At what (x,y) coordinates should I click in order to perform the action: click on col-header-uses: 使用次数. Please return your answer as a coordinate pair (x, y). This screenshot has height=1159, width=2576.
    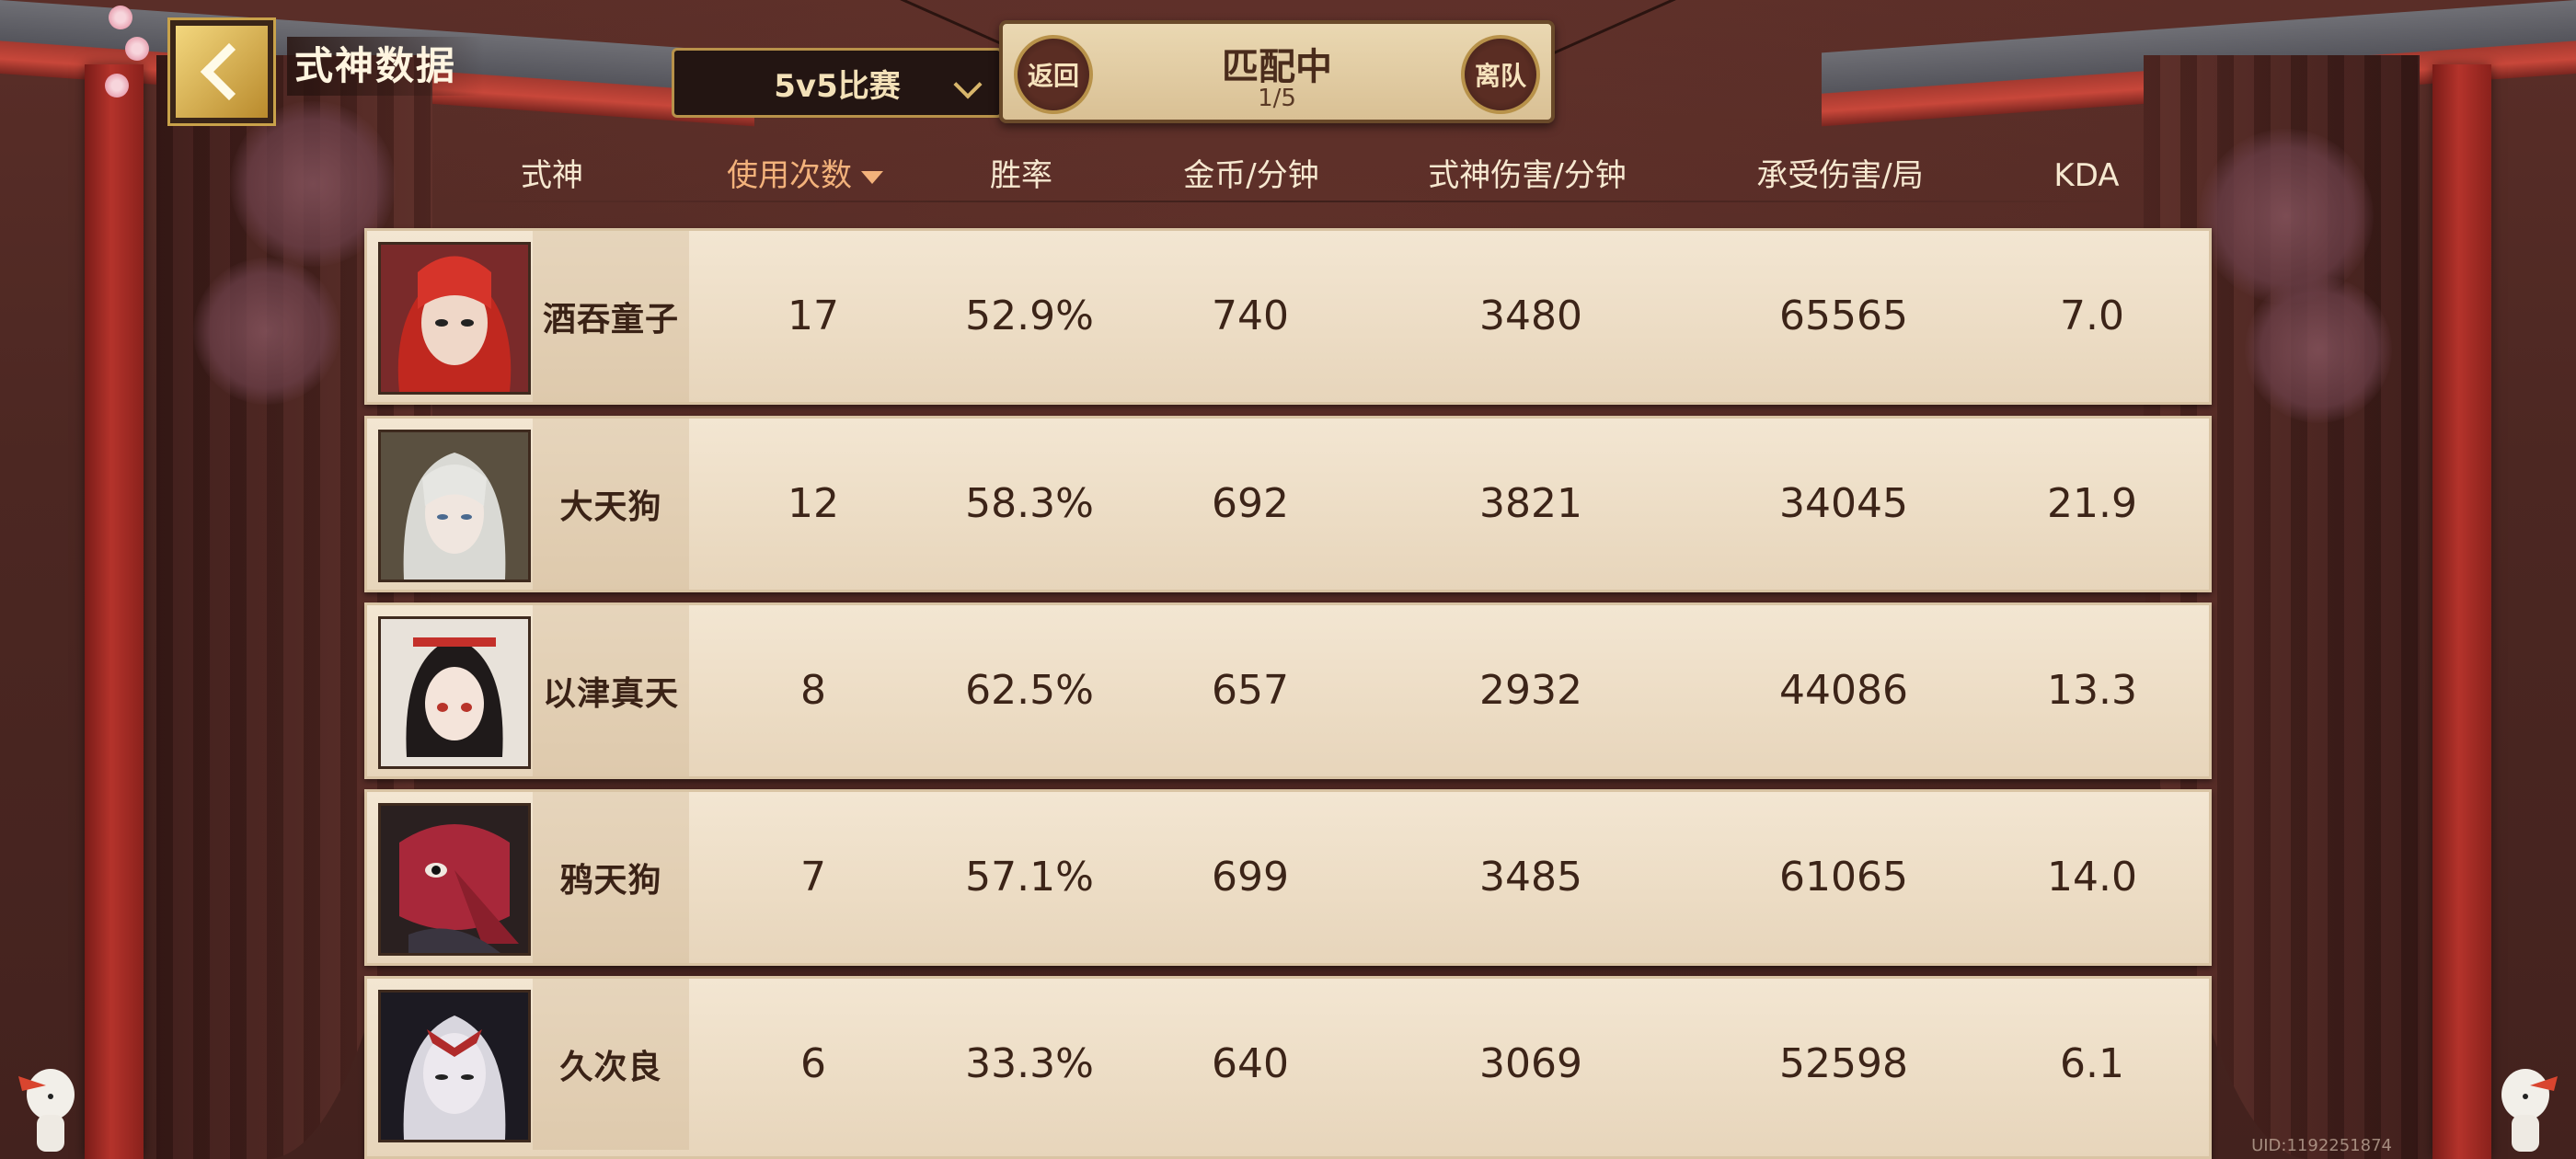
    Looking at the image, I should click on (805, 176).